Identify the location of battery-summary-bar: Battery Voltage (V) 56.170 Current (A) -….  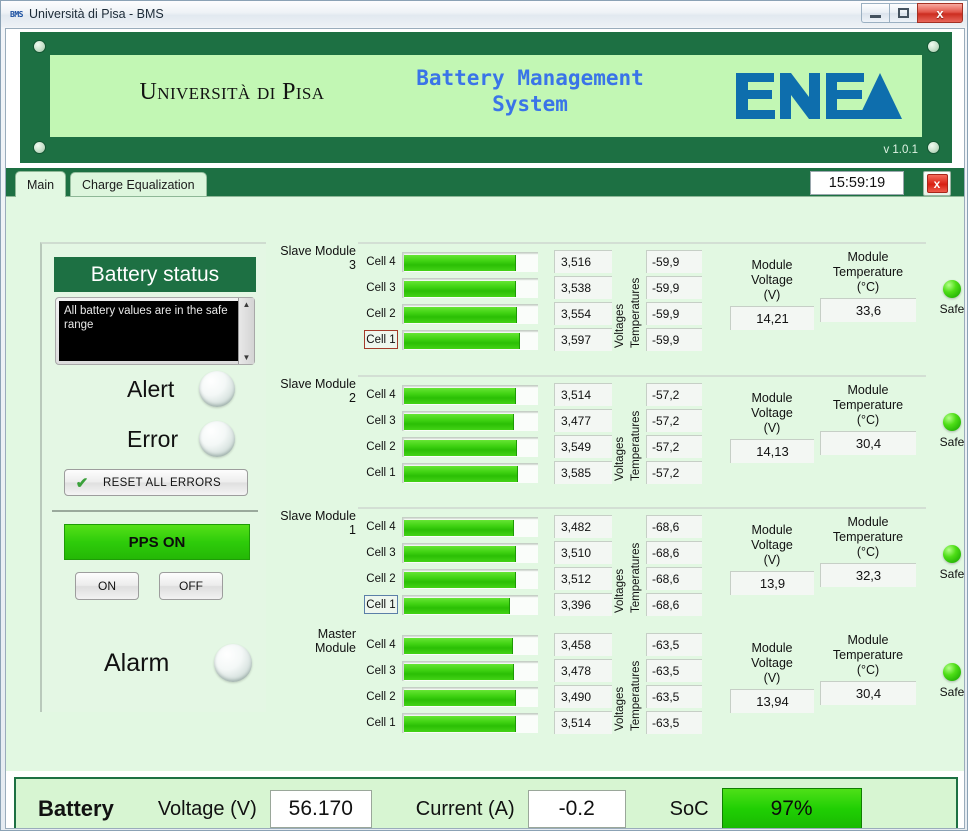
(486, 802).